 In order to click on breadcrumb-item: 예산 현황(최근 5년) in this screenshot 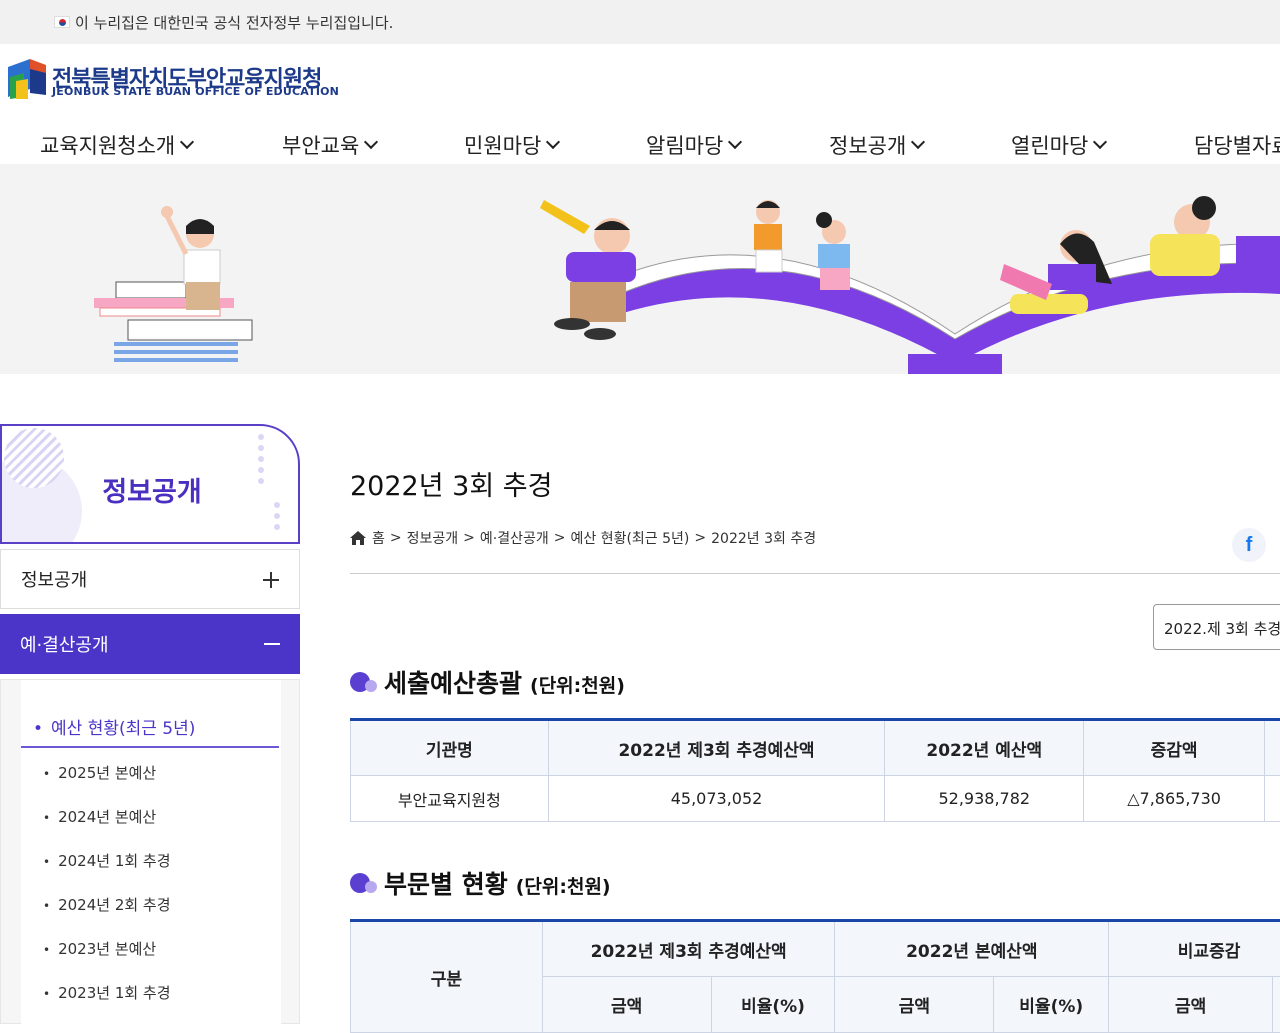, I will do `click(629, 538)`.